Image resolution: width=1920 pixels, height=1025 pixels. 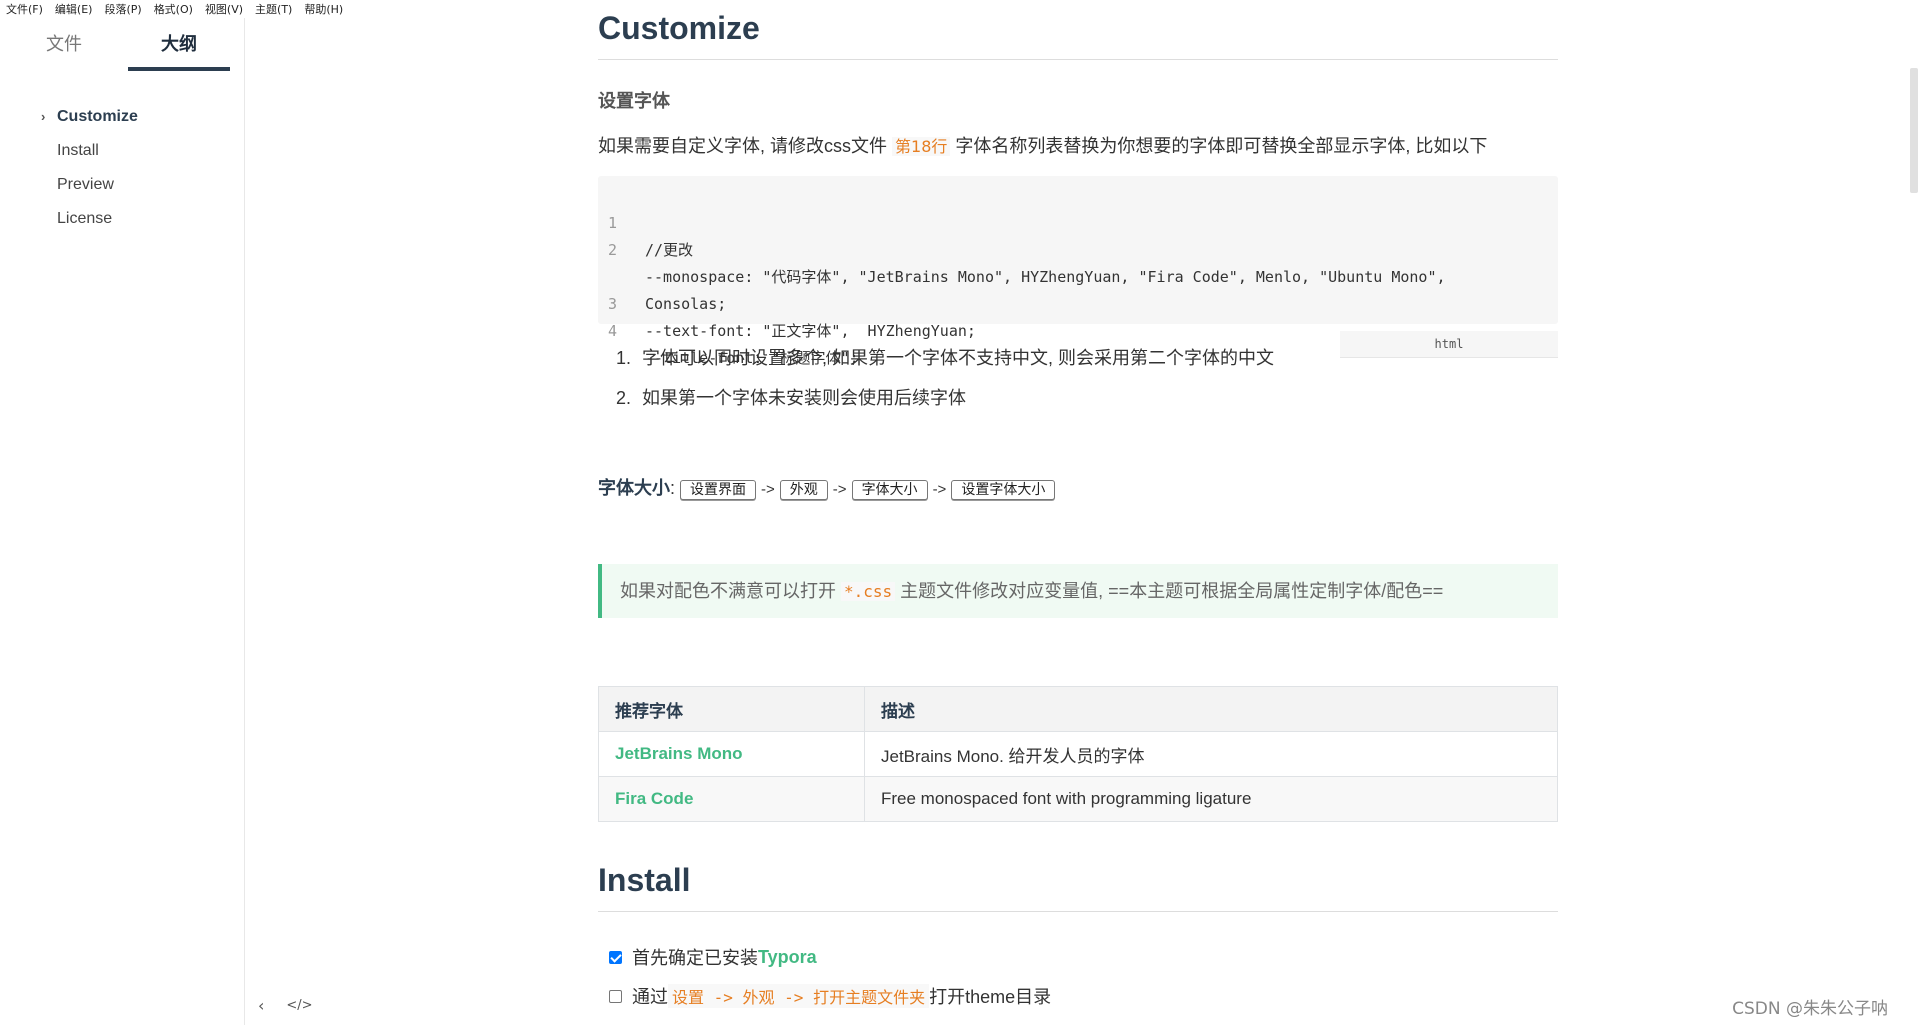 I want to click on code-line: 4 --title-font: "标题字体";, so click(x=728, y=329).